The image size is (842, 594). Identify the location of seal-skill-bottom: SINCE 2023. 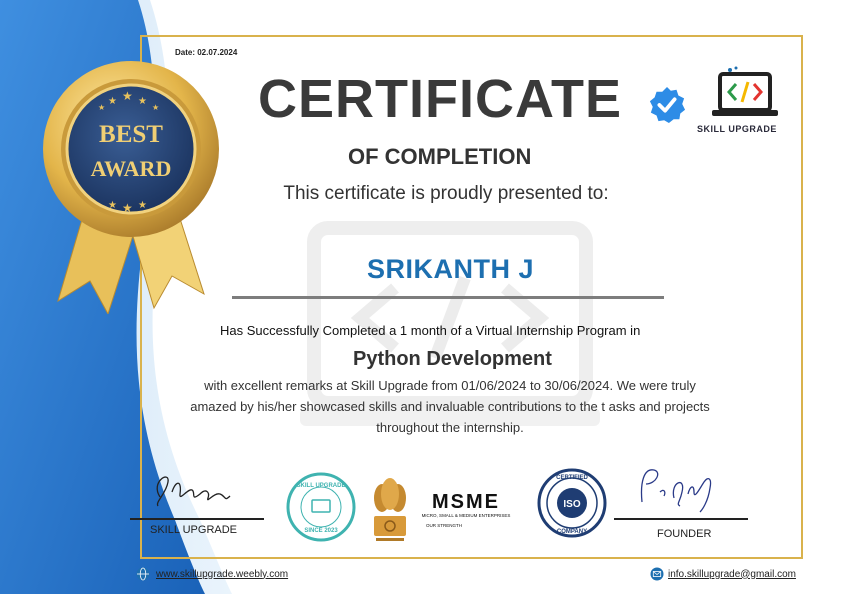
(321, 531).